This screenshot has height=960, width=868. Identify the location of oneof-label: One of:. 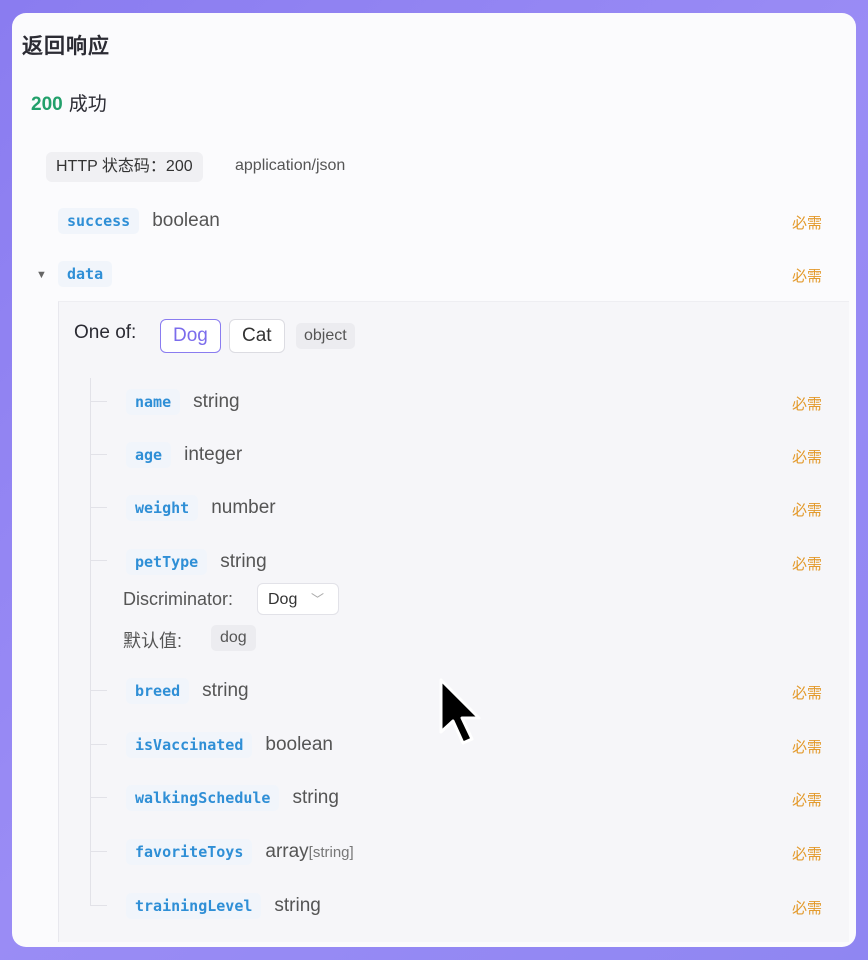
(105, 332).